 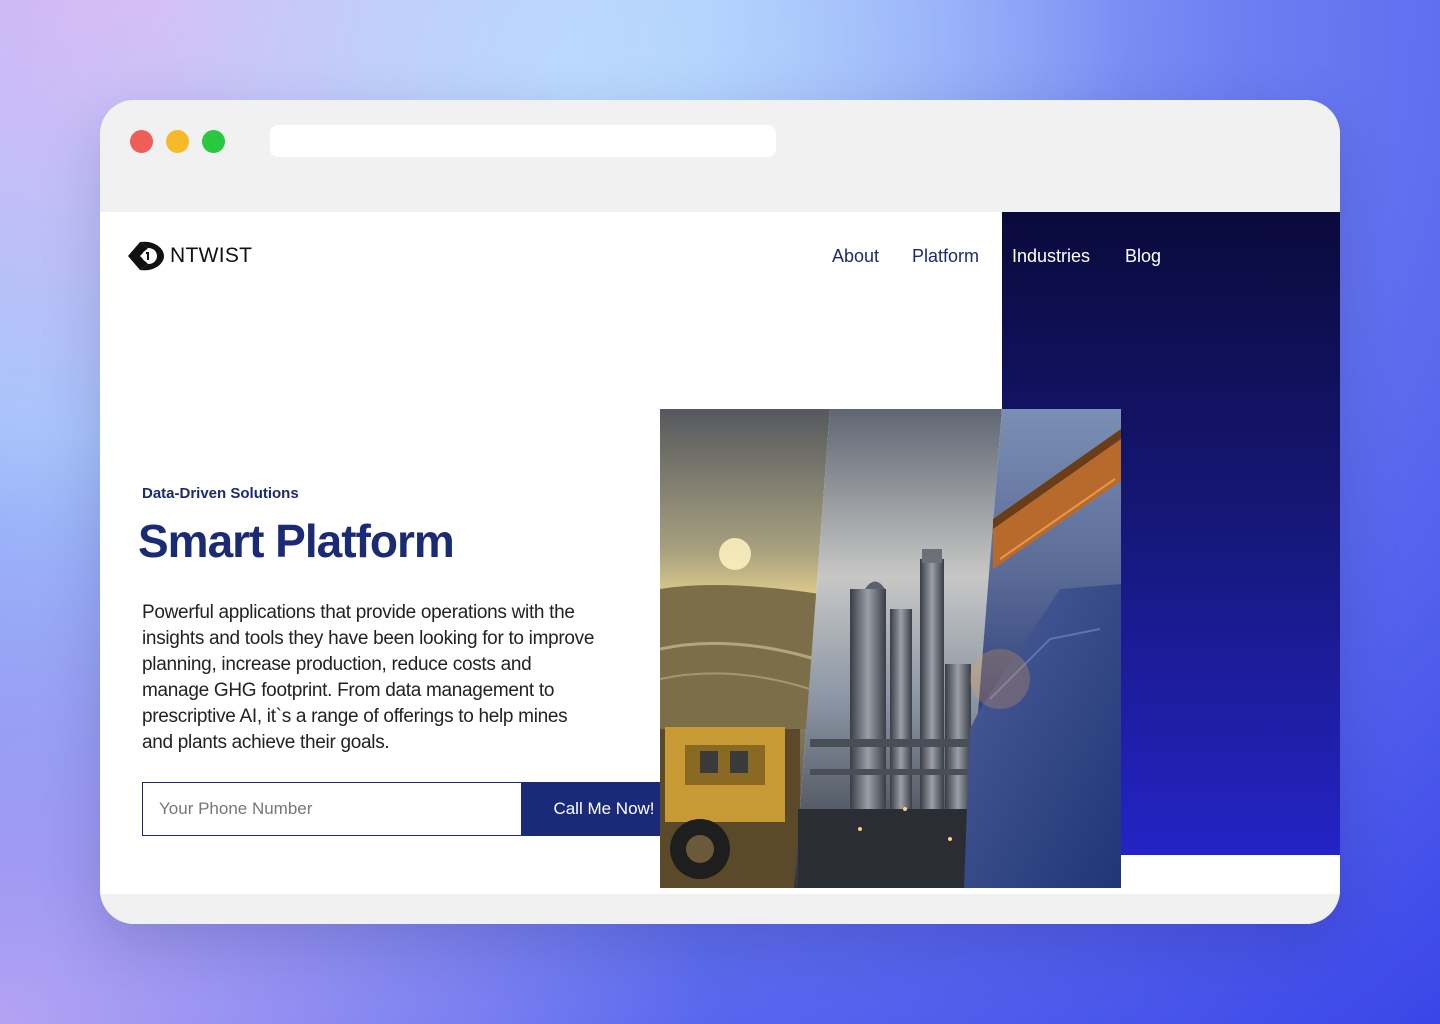 I want to click on minimize-window-button, so click(x=177, y=141).